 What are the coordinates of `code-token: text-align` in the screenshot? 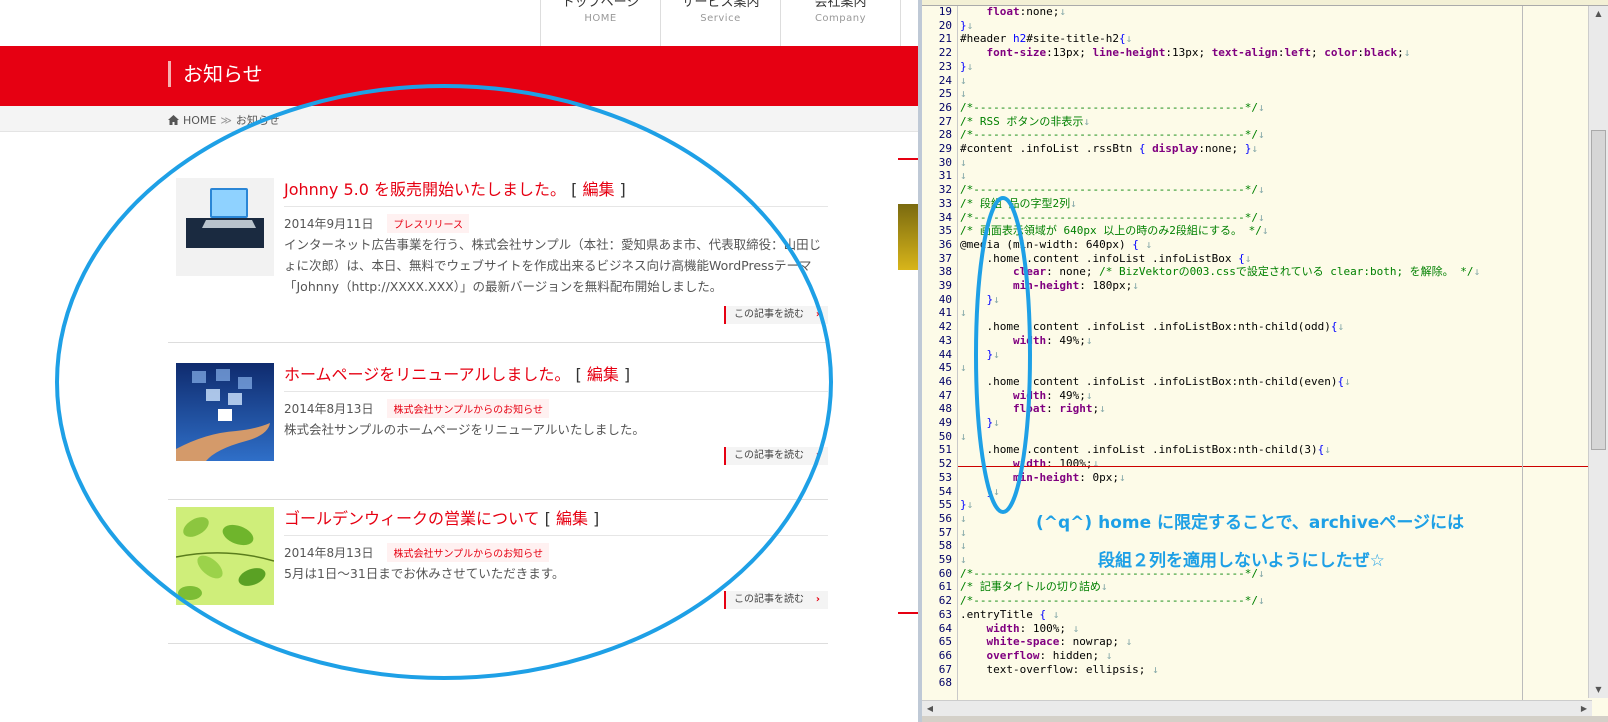 It's located at (1244, 53).